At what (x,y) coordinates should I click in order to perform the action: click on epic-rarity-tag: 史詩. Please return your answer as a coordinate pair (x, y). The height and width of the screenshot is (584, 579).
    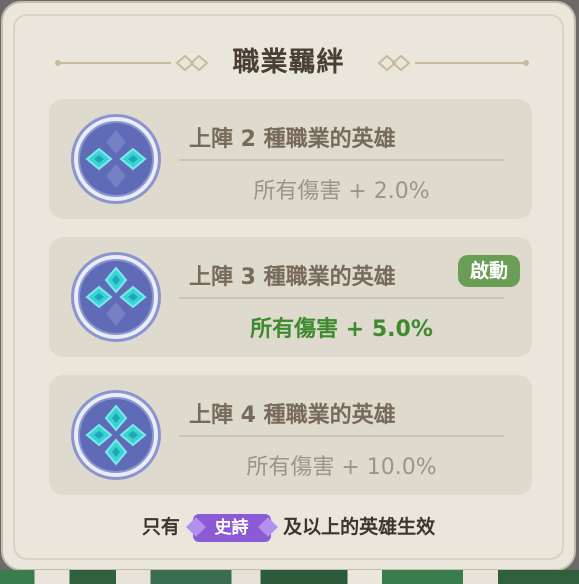
    Looking at the image, I should click on (231, 527).